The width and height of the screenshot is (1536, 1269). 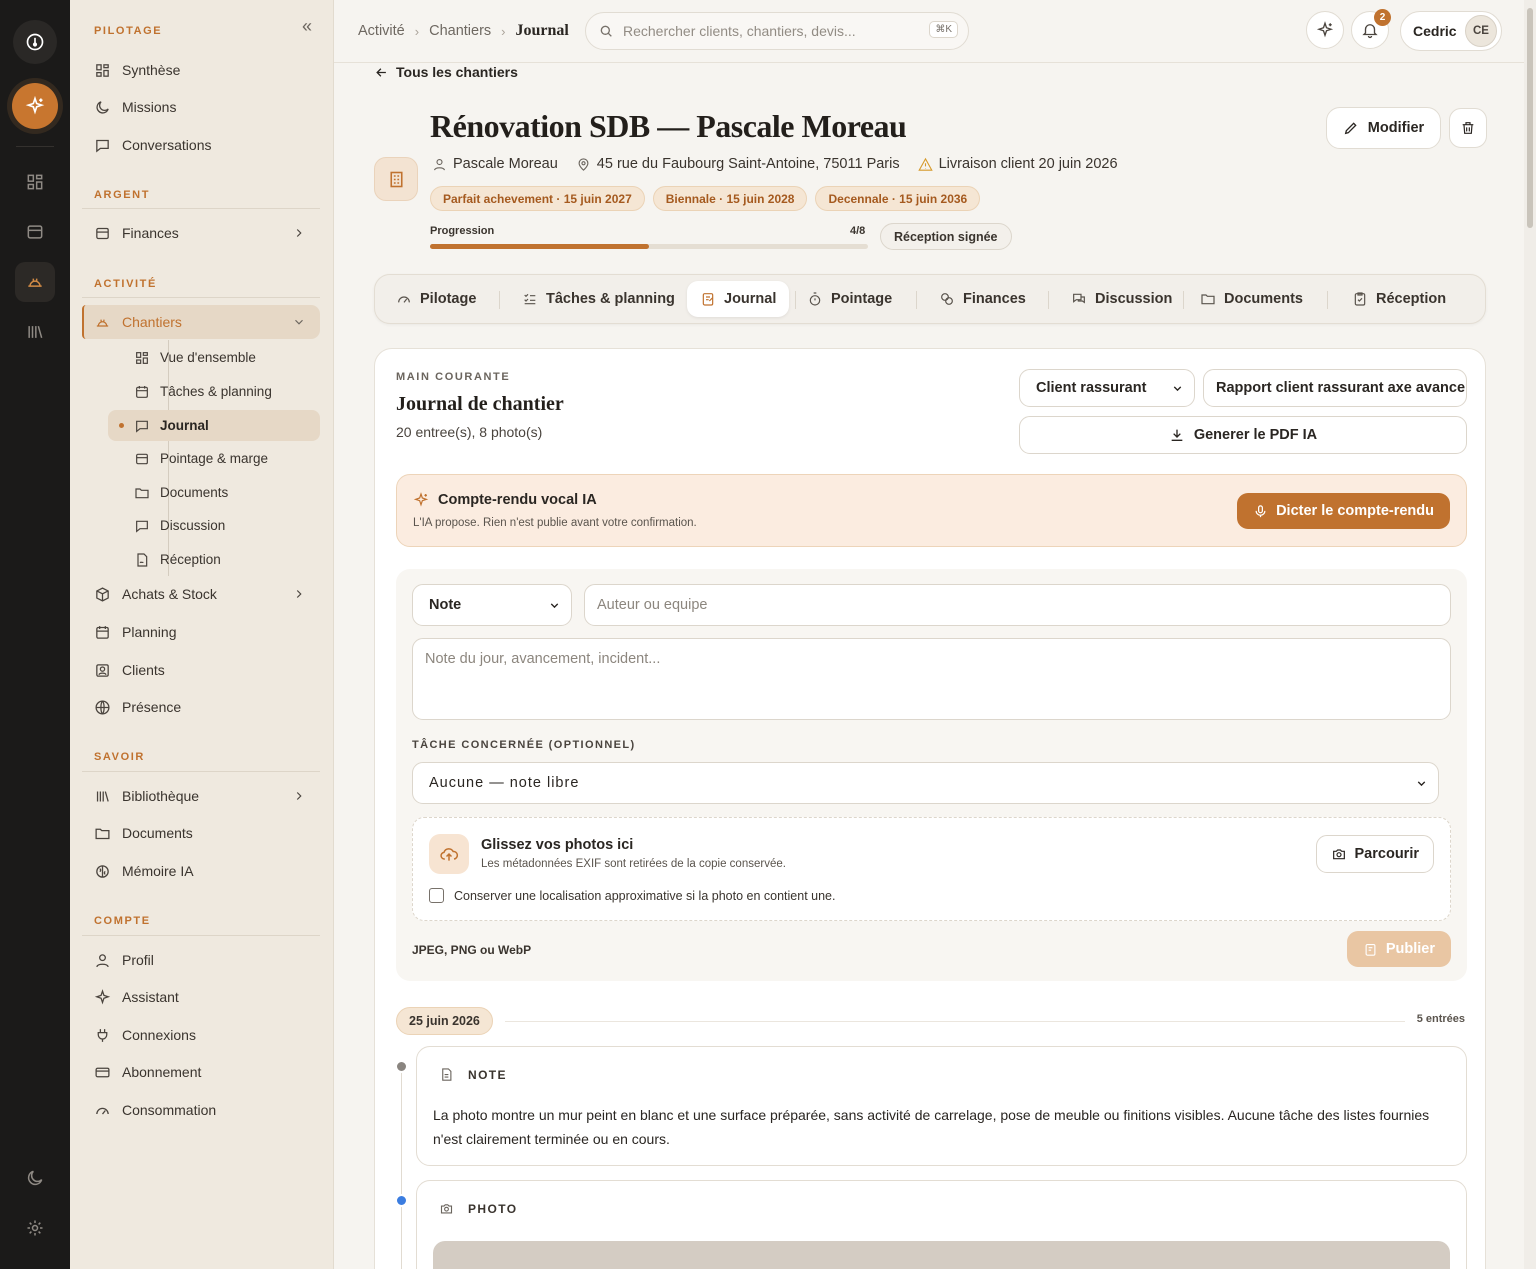 What do you see at coordinates (925, 783) in the screenshot?
I see `task-select: Aucune — note libre` at bounding box center [925, 783].